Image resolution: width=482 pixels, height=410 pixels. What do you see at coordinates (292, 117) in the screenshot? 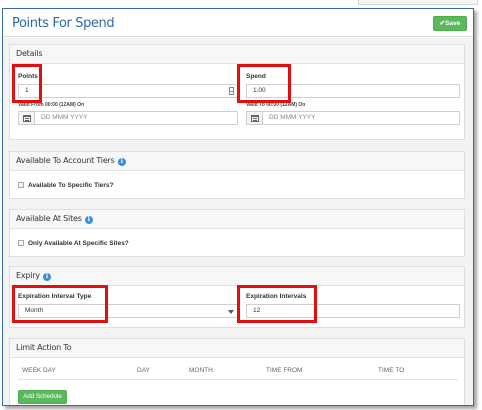
I see `valid-to-placeholder: DD MMM YYYY` at bounding box center [292, 117].